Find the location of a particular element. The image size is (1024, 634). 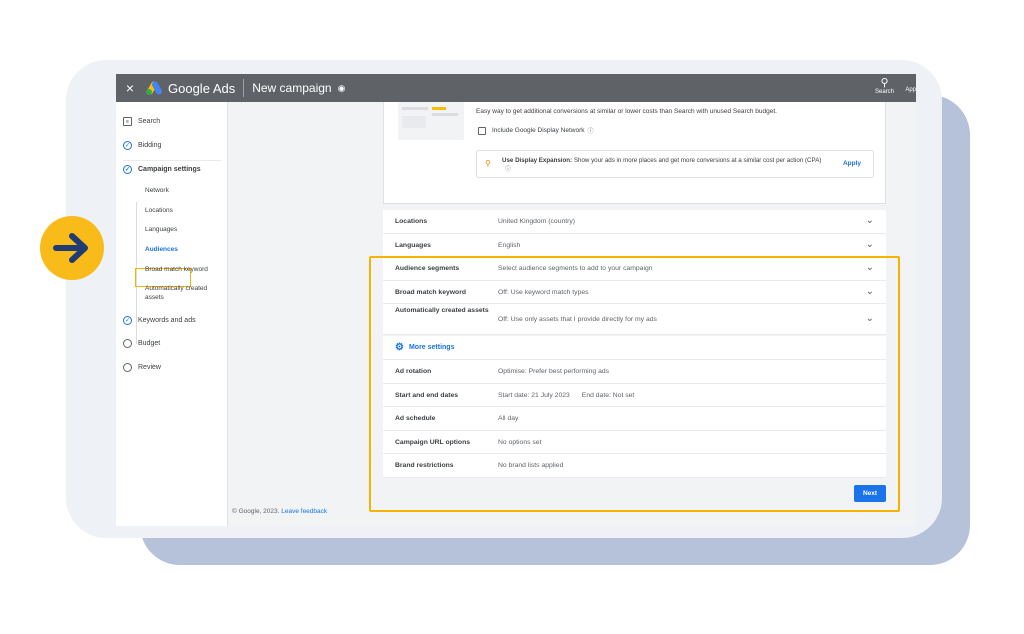

top-search-button: ⚲ Search is located at coordinates (884, 85).